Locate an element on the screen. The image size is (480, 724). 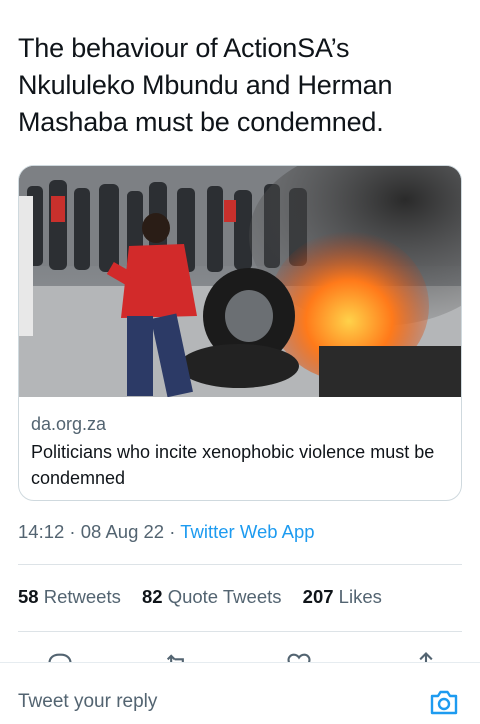
quotes-count: 82 is located at coordinates (152, 596).